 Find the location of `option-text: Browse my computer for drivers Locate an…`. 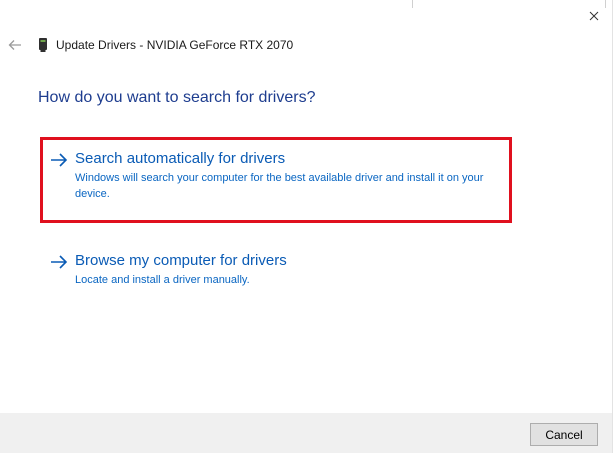

option-text: Browse my computer for drivers Locate an… is located at coordinates (181, 269).